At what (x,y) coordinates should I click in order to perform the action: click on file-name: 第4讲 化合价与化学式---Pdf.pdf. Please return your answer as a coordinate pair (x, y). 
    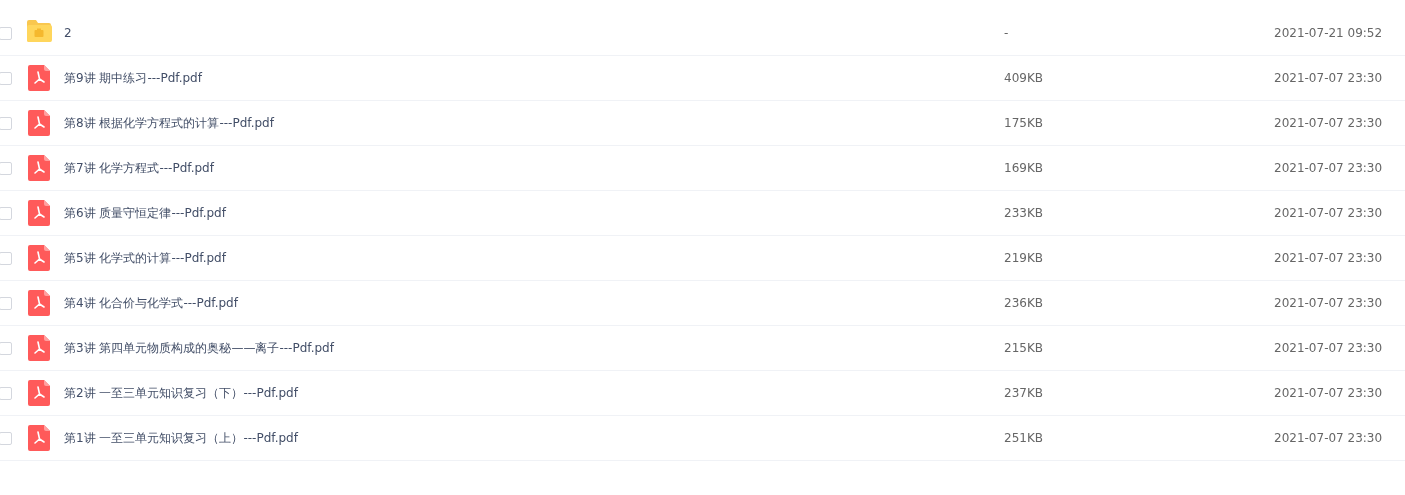
    Looking at the image, I should click on (534, 303).